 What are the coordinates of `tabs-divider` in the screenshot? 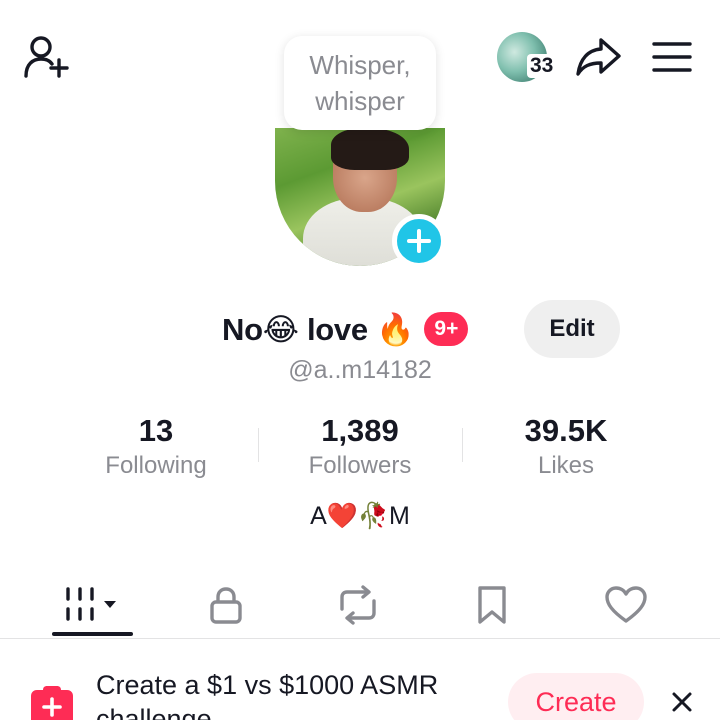 It's located at (360, 638).